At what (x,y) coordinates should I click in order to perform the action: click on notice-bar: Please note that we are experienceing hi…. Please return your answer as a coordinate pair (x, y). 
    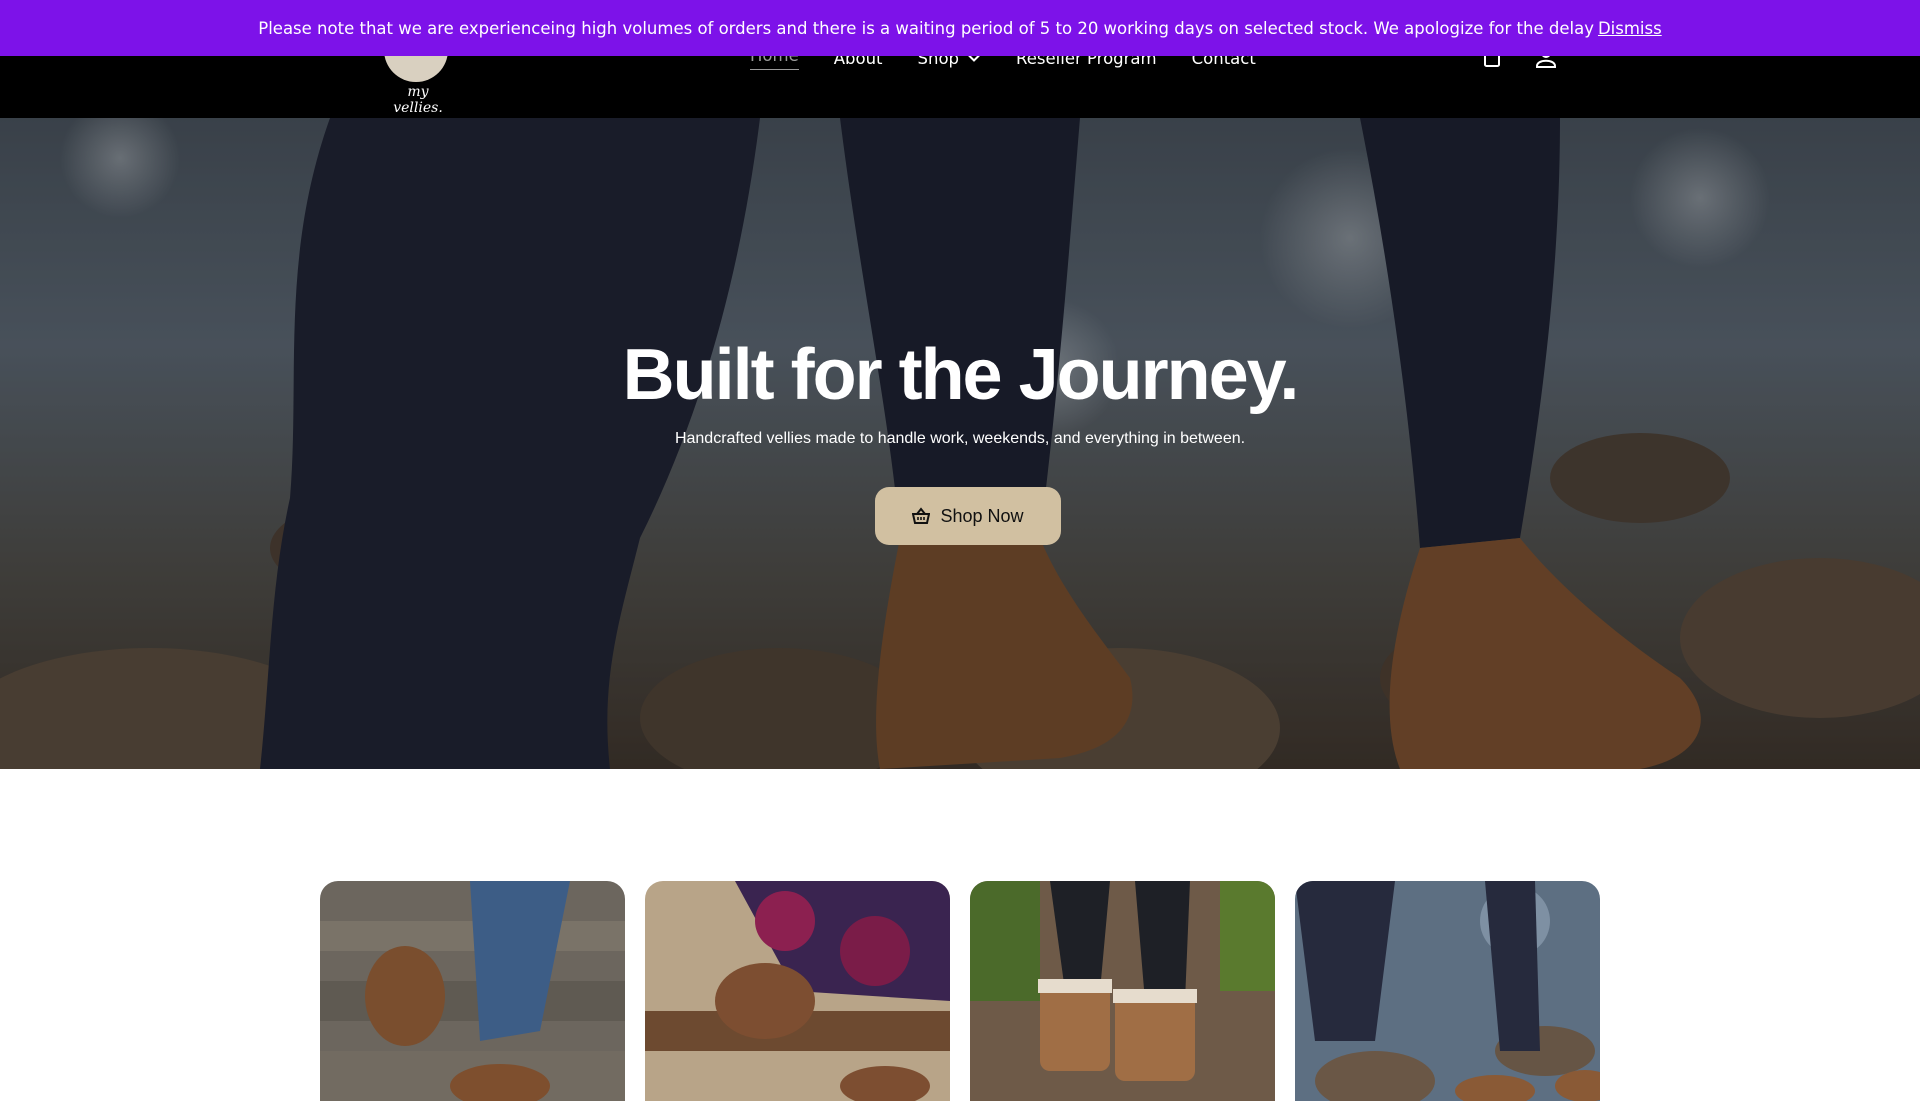
    Looking at the image, I should click on (960, 28).